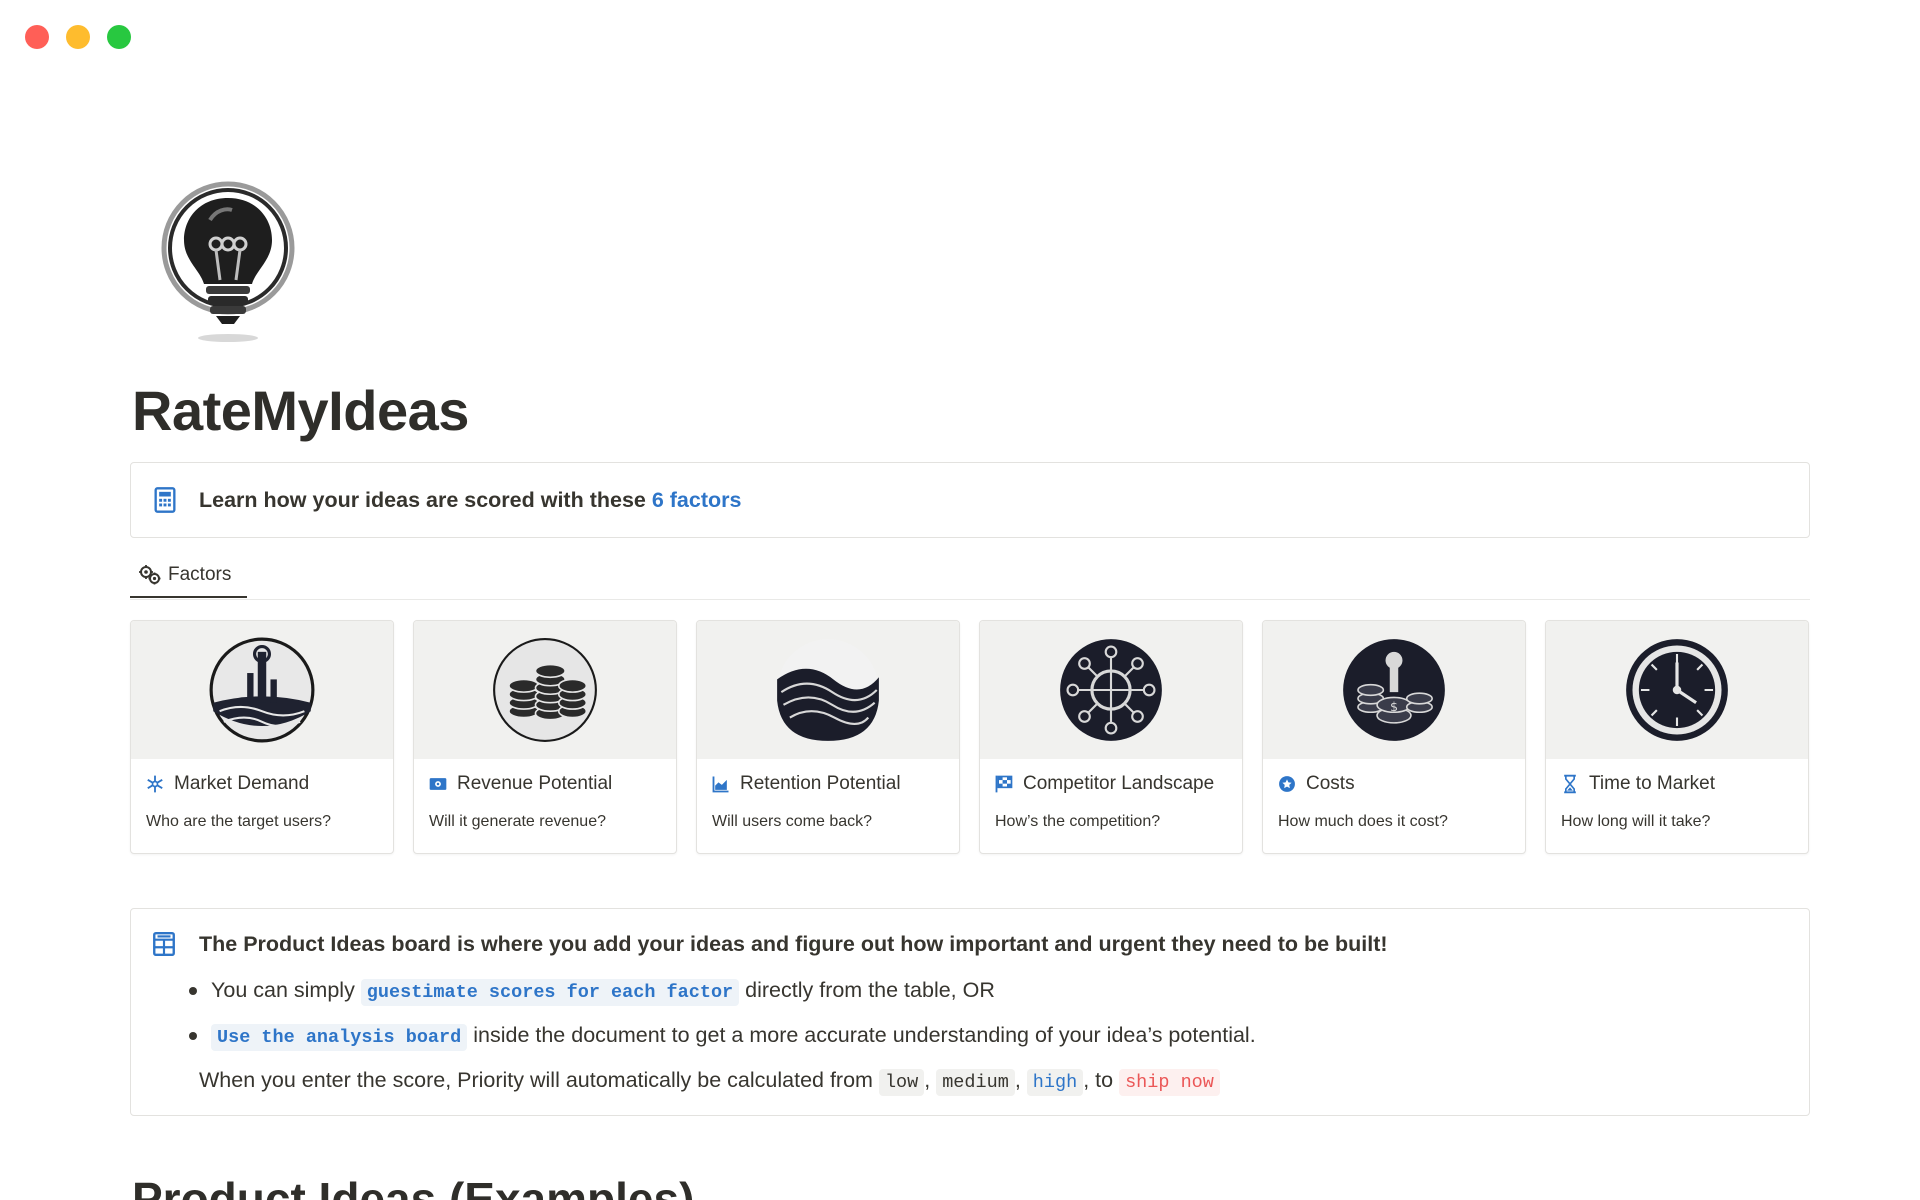  What do you see at coordinates (150, 574) in the screenshot?
I see `gears-icon` at bounding box center [150, 574].